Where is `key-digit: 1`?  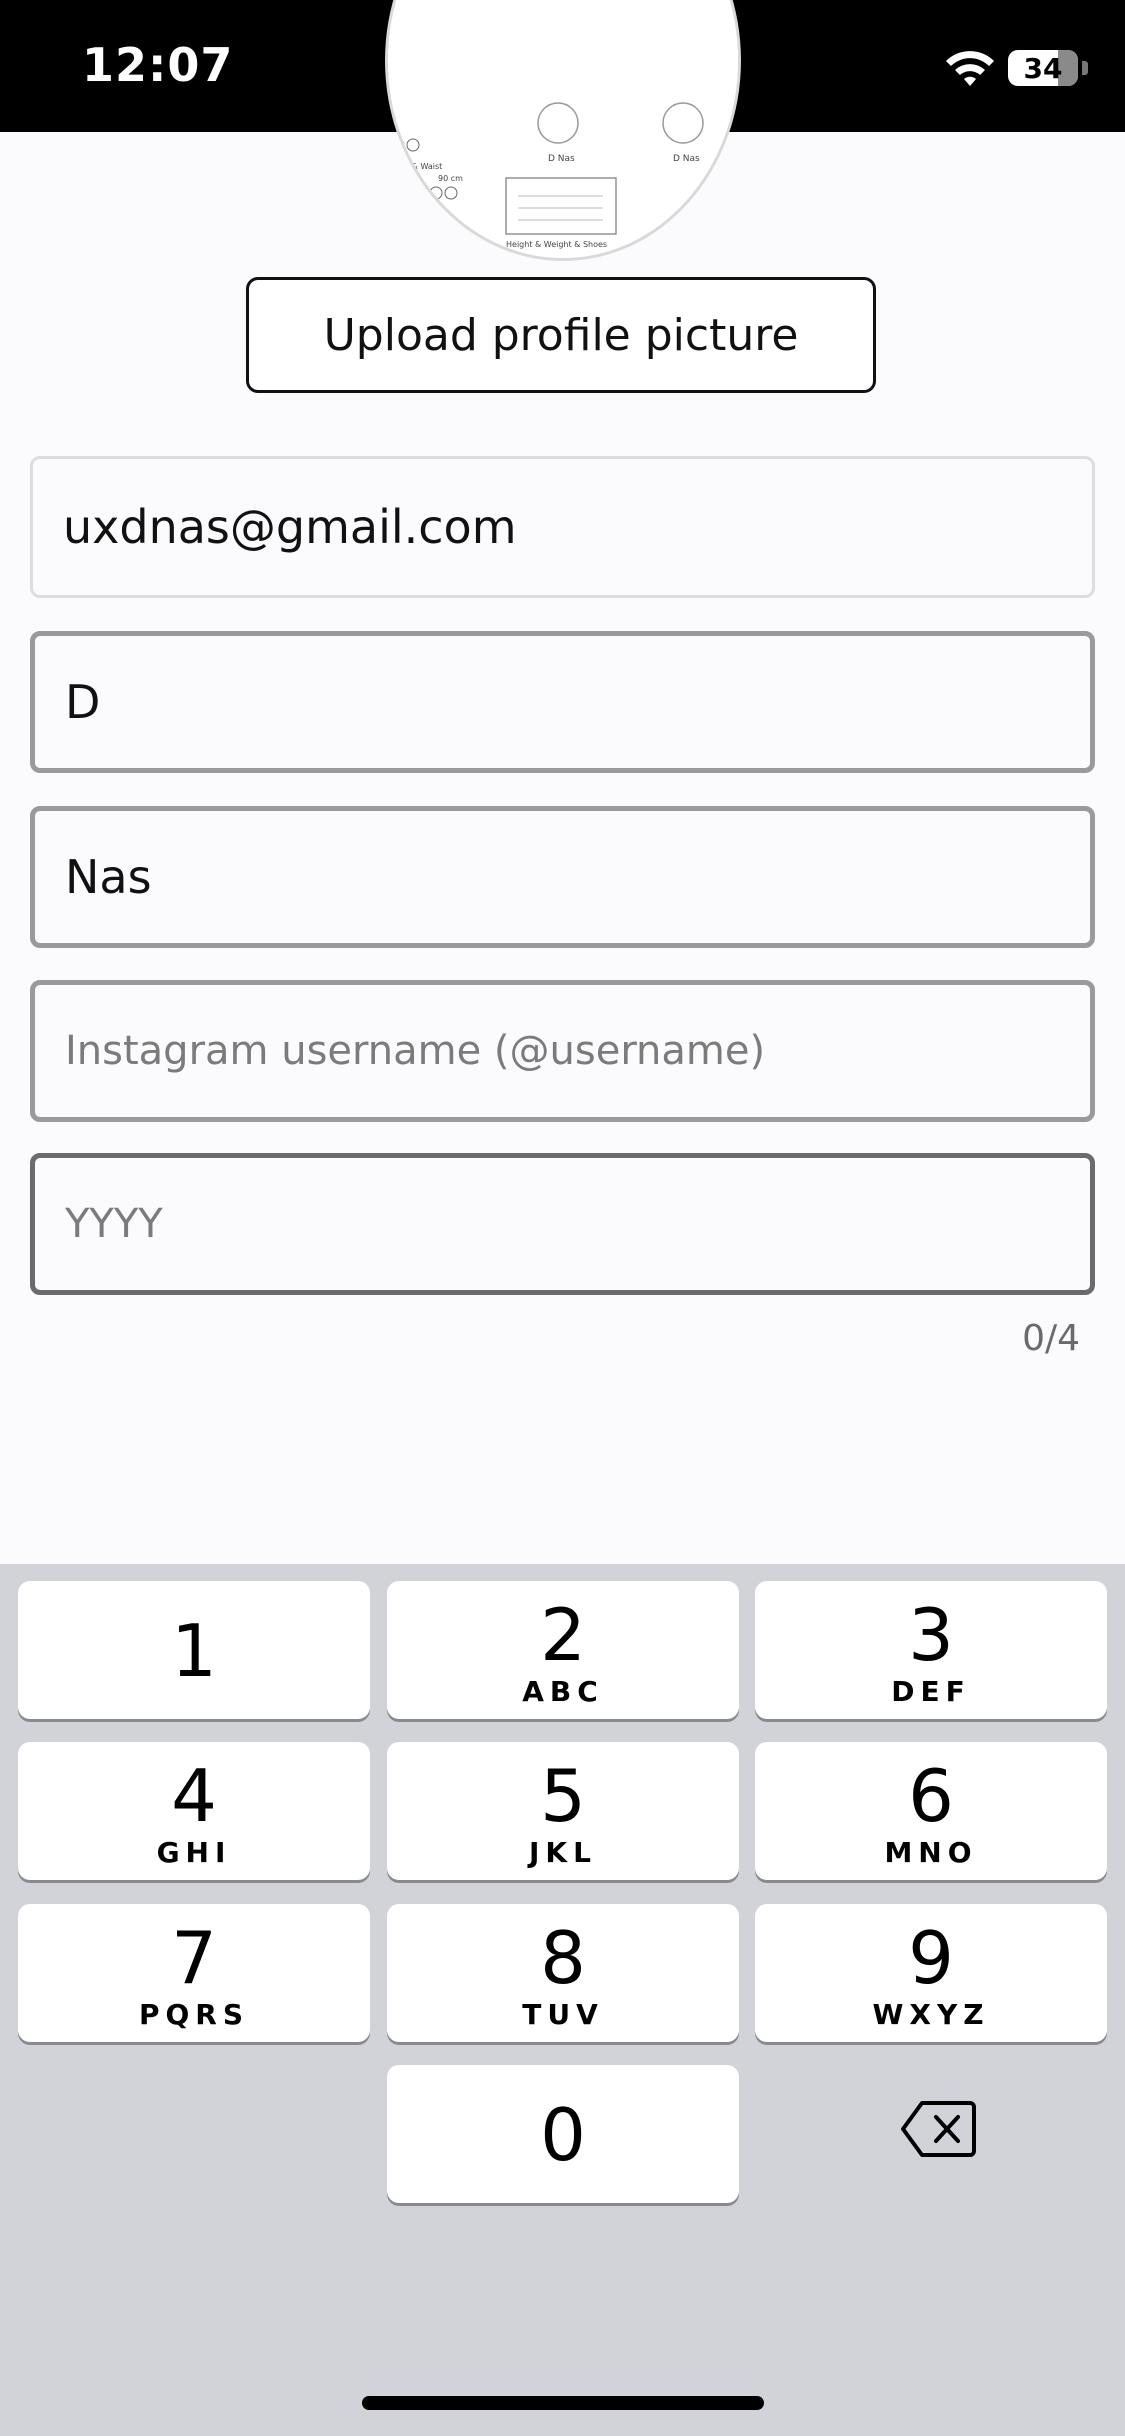 key-digit: 1 is located at coordinates (194, 1651).